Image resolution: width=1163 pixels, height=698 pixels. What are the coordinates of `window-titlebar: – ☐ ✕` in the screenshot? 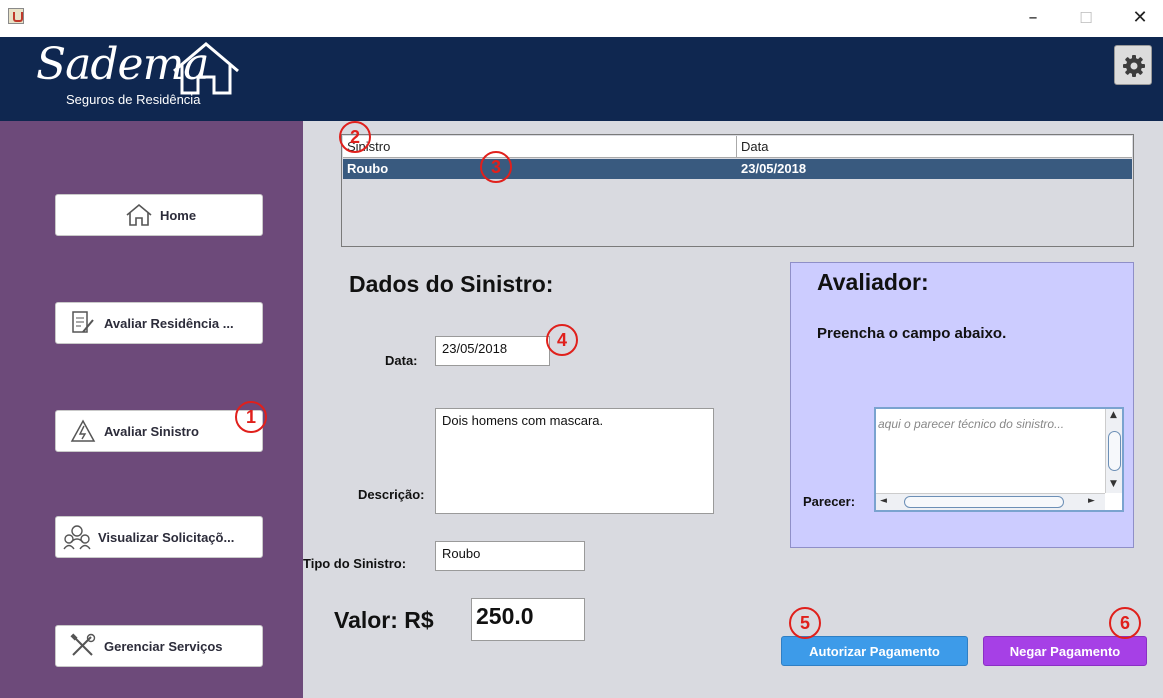 It's located at (581, 18).